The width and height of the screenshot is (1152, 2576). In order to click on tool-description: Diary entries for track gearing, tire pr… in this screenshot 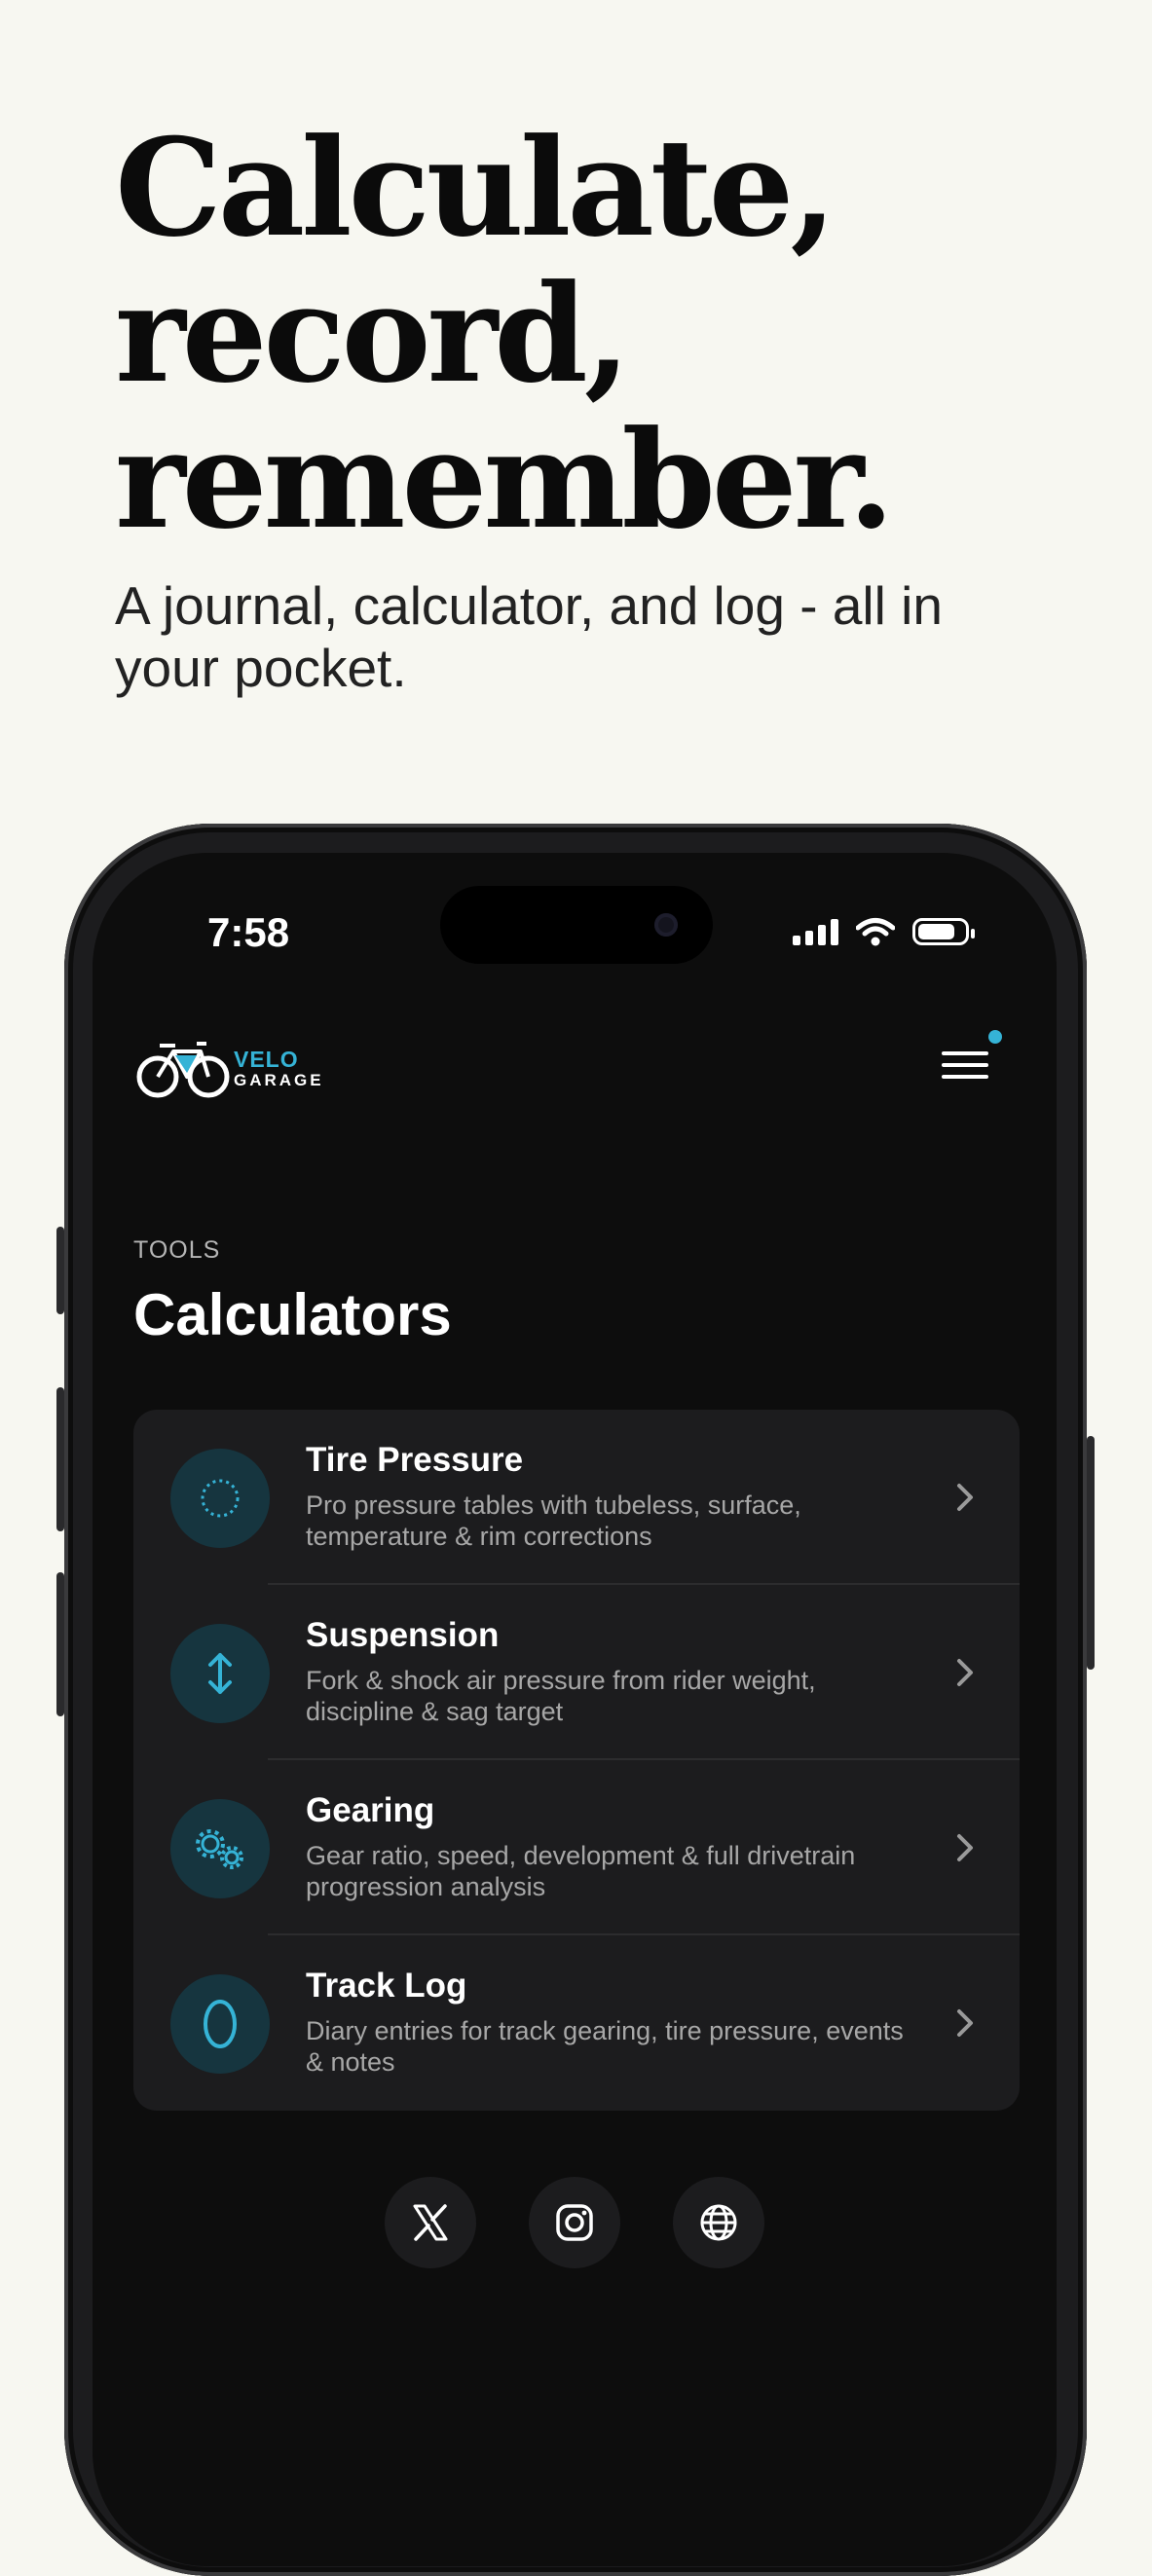, I will do `click(605, 2046)`.